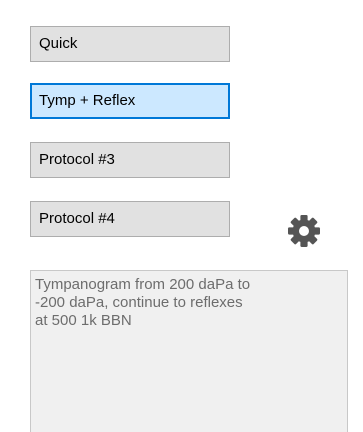 This screenshot has width=363, height=432. I want to click on gear-icon, so click(304, 231).